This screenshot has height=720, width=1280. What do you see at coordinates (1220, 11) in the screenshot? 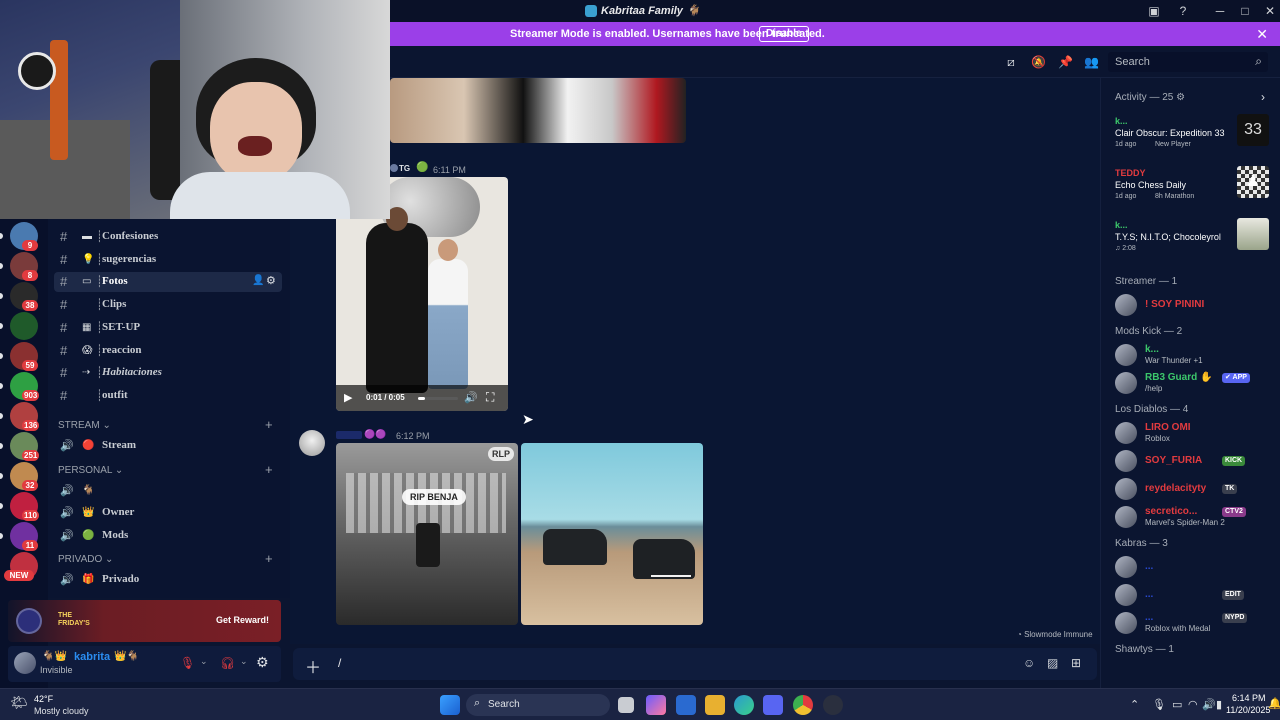
I see `minimize-button: ─` at bounding box center [1220, 11].